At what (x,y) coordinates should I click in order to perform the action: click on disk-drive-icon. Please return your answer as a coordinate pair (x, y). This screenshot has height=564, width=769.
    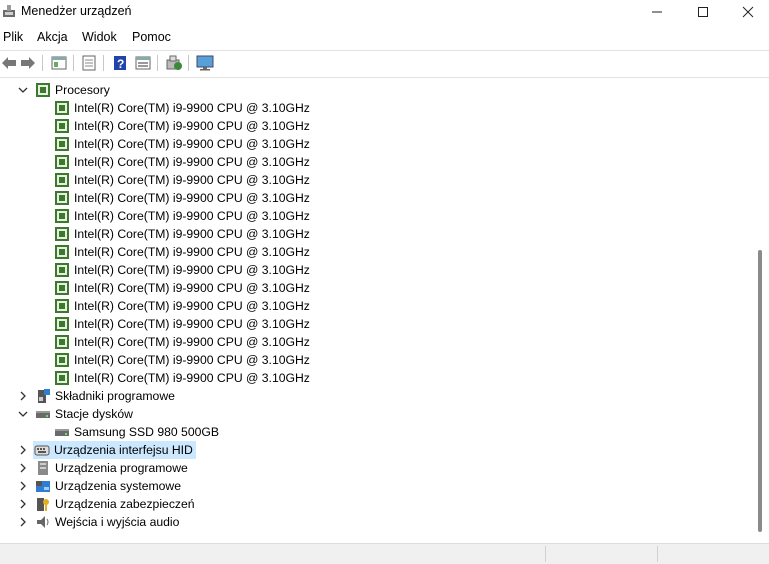
    Looking at the image, I should click on (62, 432).